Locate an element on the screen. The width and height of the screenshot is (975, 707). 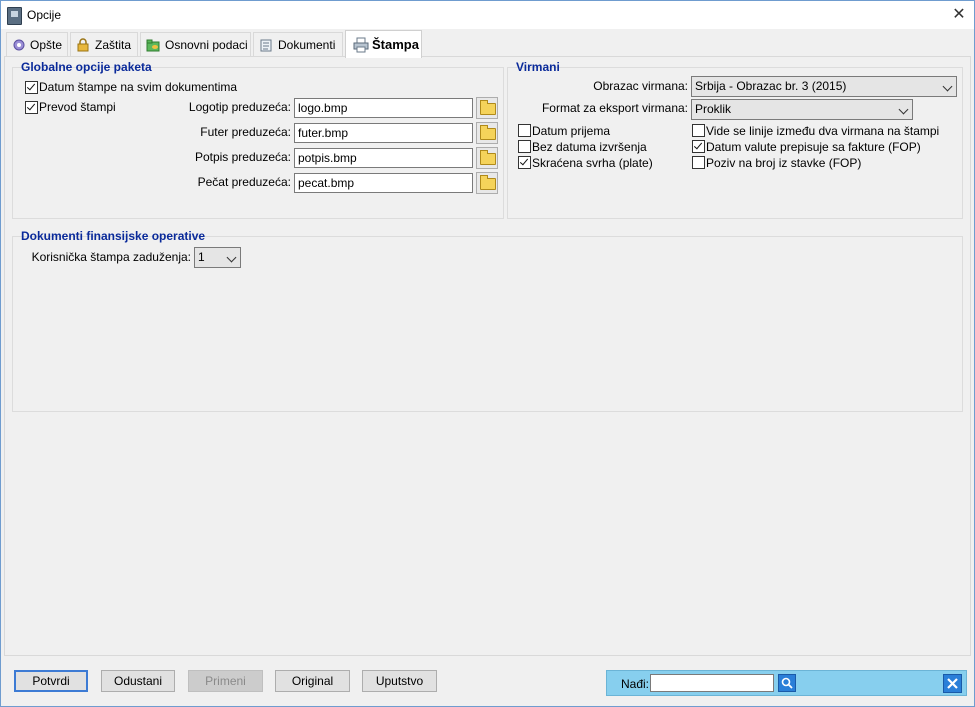
prevod-stampi-label: Prevod štampi is located at coordinates (77, 107).